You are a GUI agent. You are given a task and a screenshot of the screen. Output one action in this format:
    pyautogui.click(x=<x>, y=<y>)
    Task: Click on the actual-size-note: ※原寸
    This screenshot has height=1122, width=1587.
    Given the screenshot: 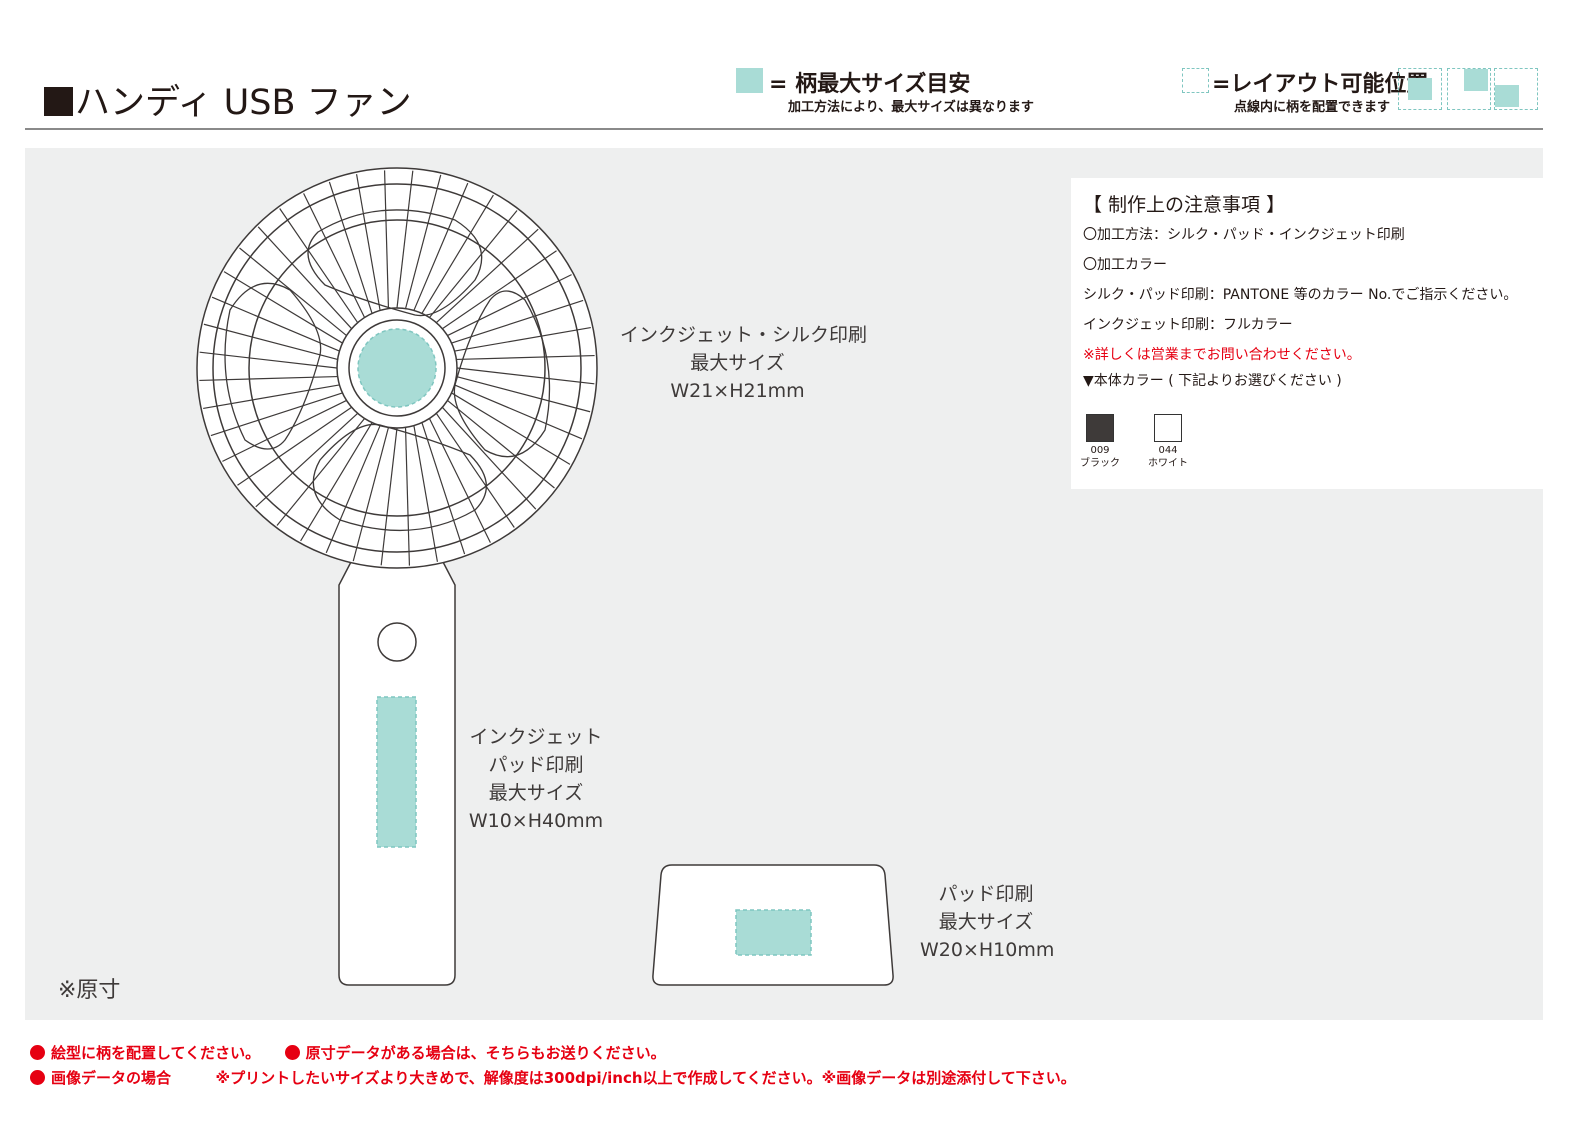 What is the action you would take?
    pyautogui.click(x=89, y=990)
    